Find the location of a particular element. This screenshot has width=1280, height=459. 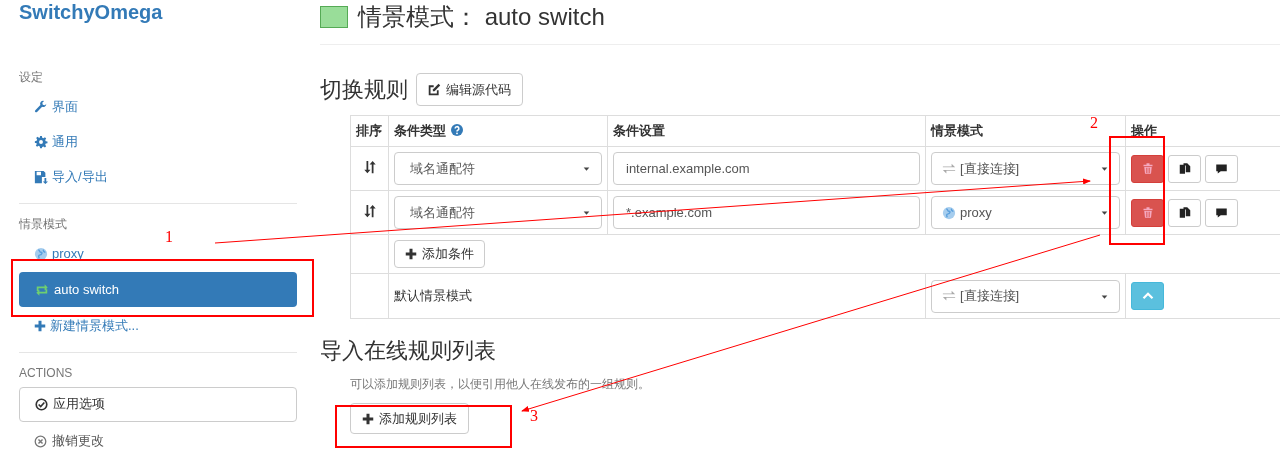

column-header: 操作 is located at coordinates (1144, 130).